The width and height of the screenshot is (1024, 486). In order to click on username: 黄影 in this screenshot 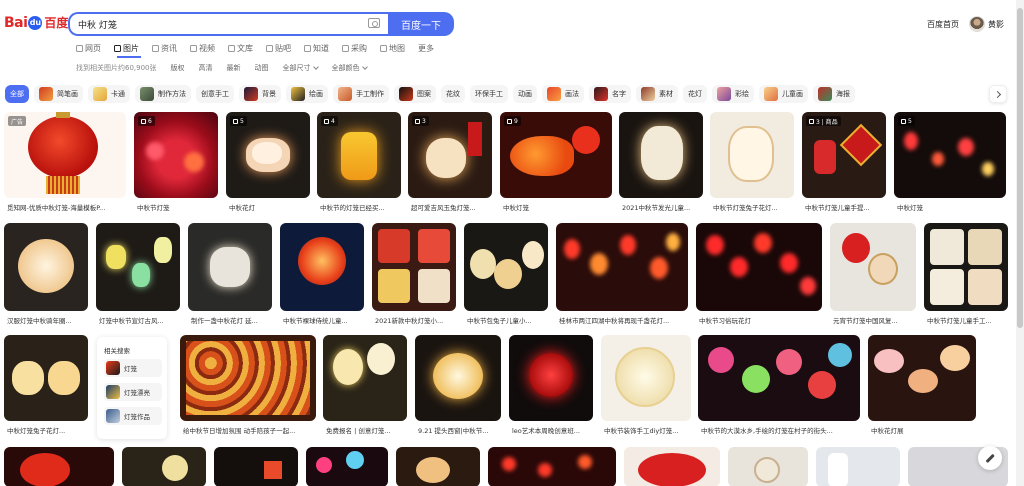, I will do `click(996, 24)`.